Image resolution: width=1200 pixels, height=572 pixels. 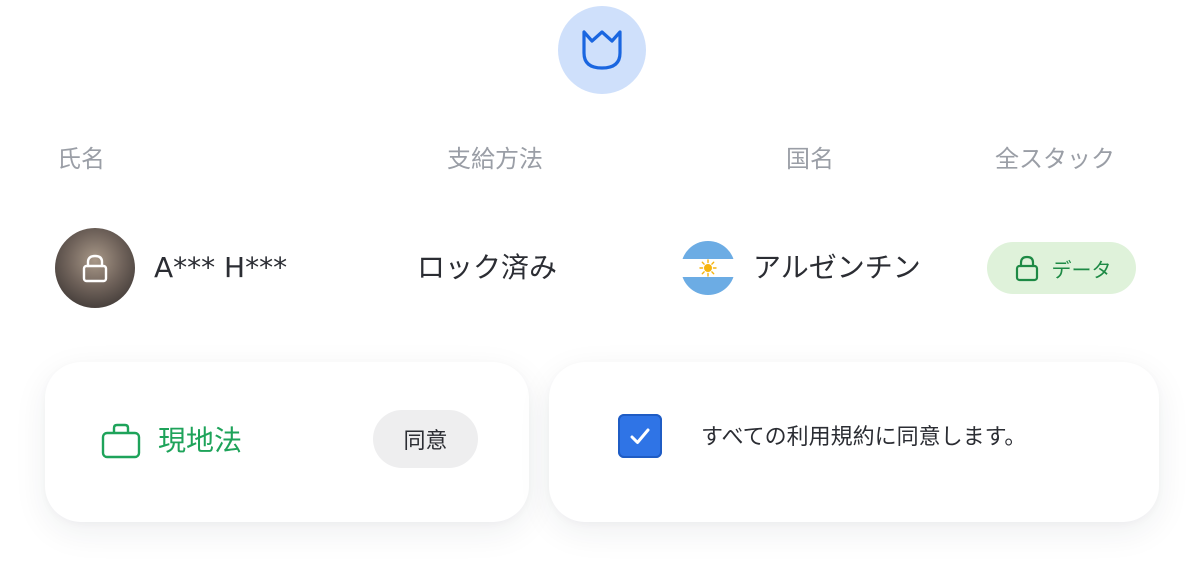 What do you see at coordinates (487, 267) in the screenshot?
I see `payment-method-value: ロック済み` at bounding box center [487, 267].